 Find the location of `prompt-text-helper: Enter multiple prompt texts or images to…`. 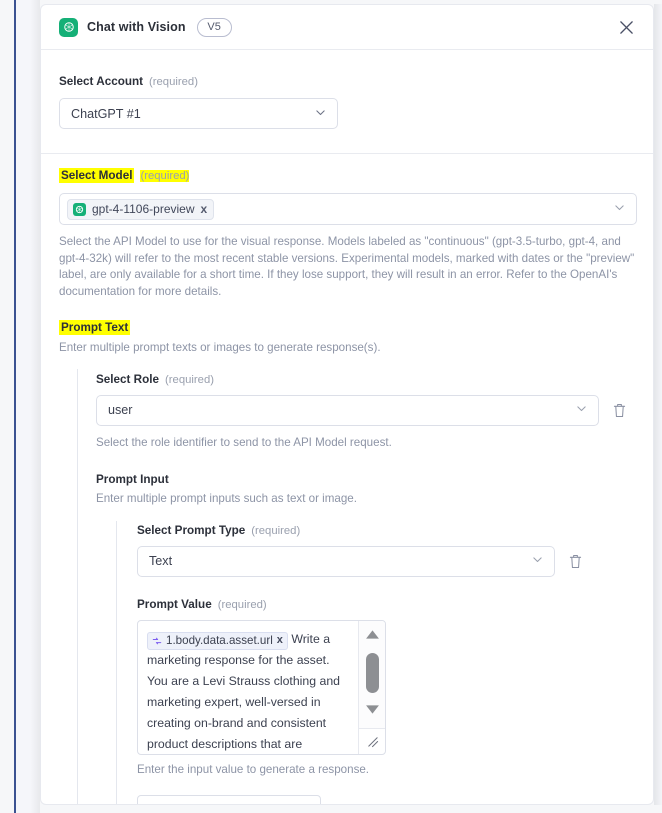

prompt-text-helper: Enter multiple prompt texts or images to… is located at coordinates (220, 347).